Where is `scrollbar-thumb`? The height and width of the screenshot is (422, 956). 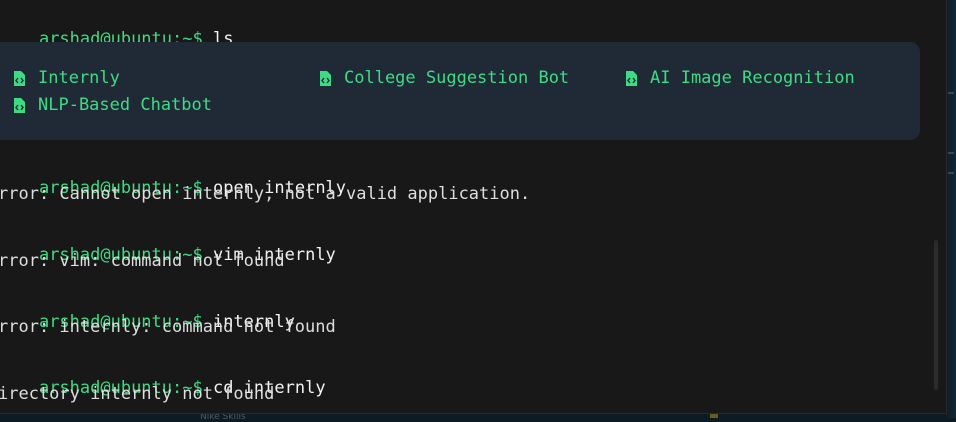 scrollbar-thumb is located at coordinates (936, 315).